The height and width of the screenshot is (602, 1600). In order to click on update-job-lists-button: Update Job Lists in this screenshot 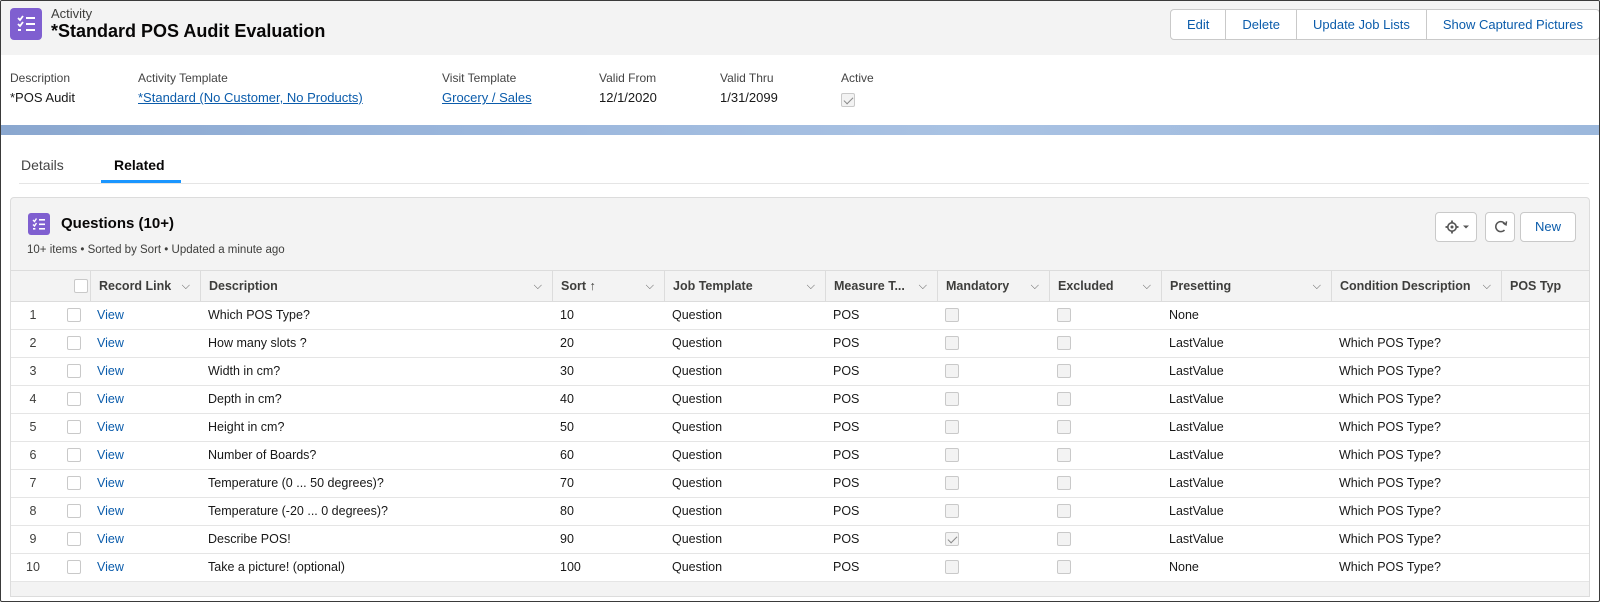, I will do `click(1360, 24)`.